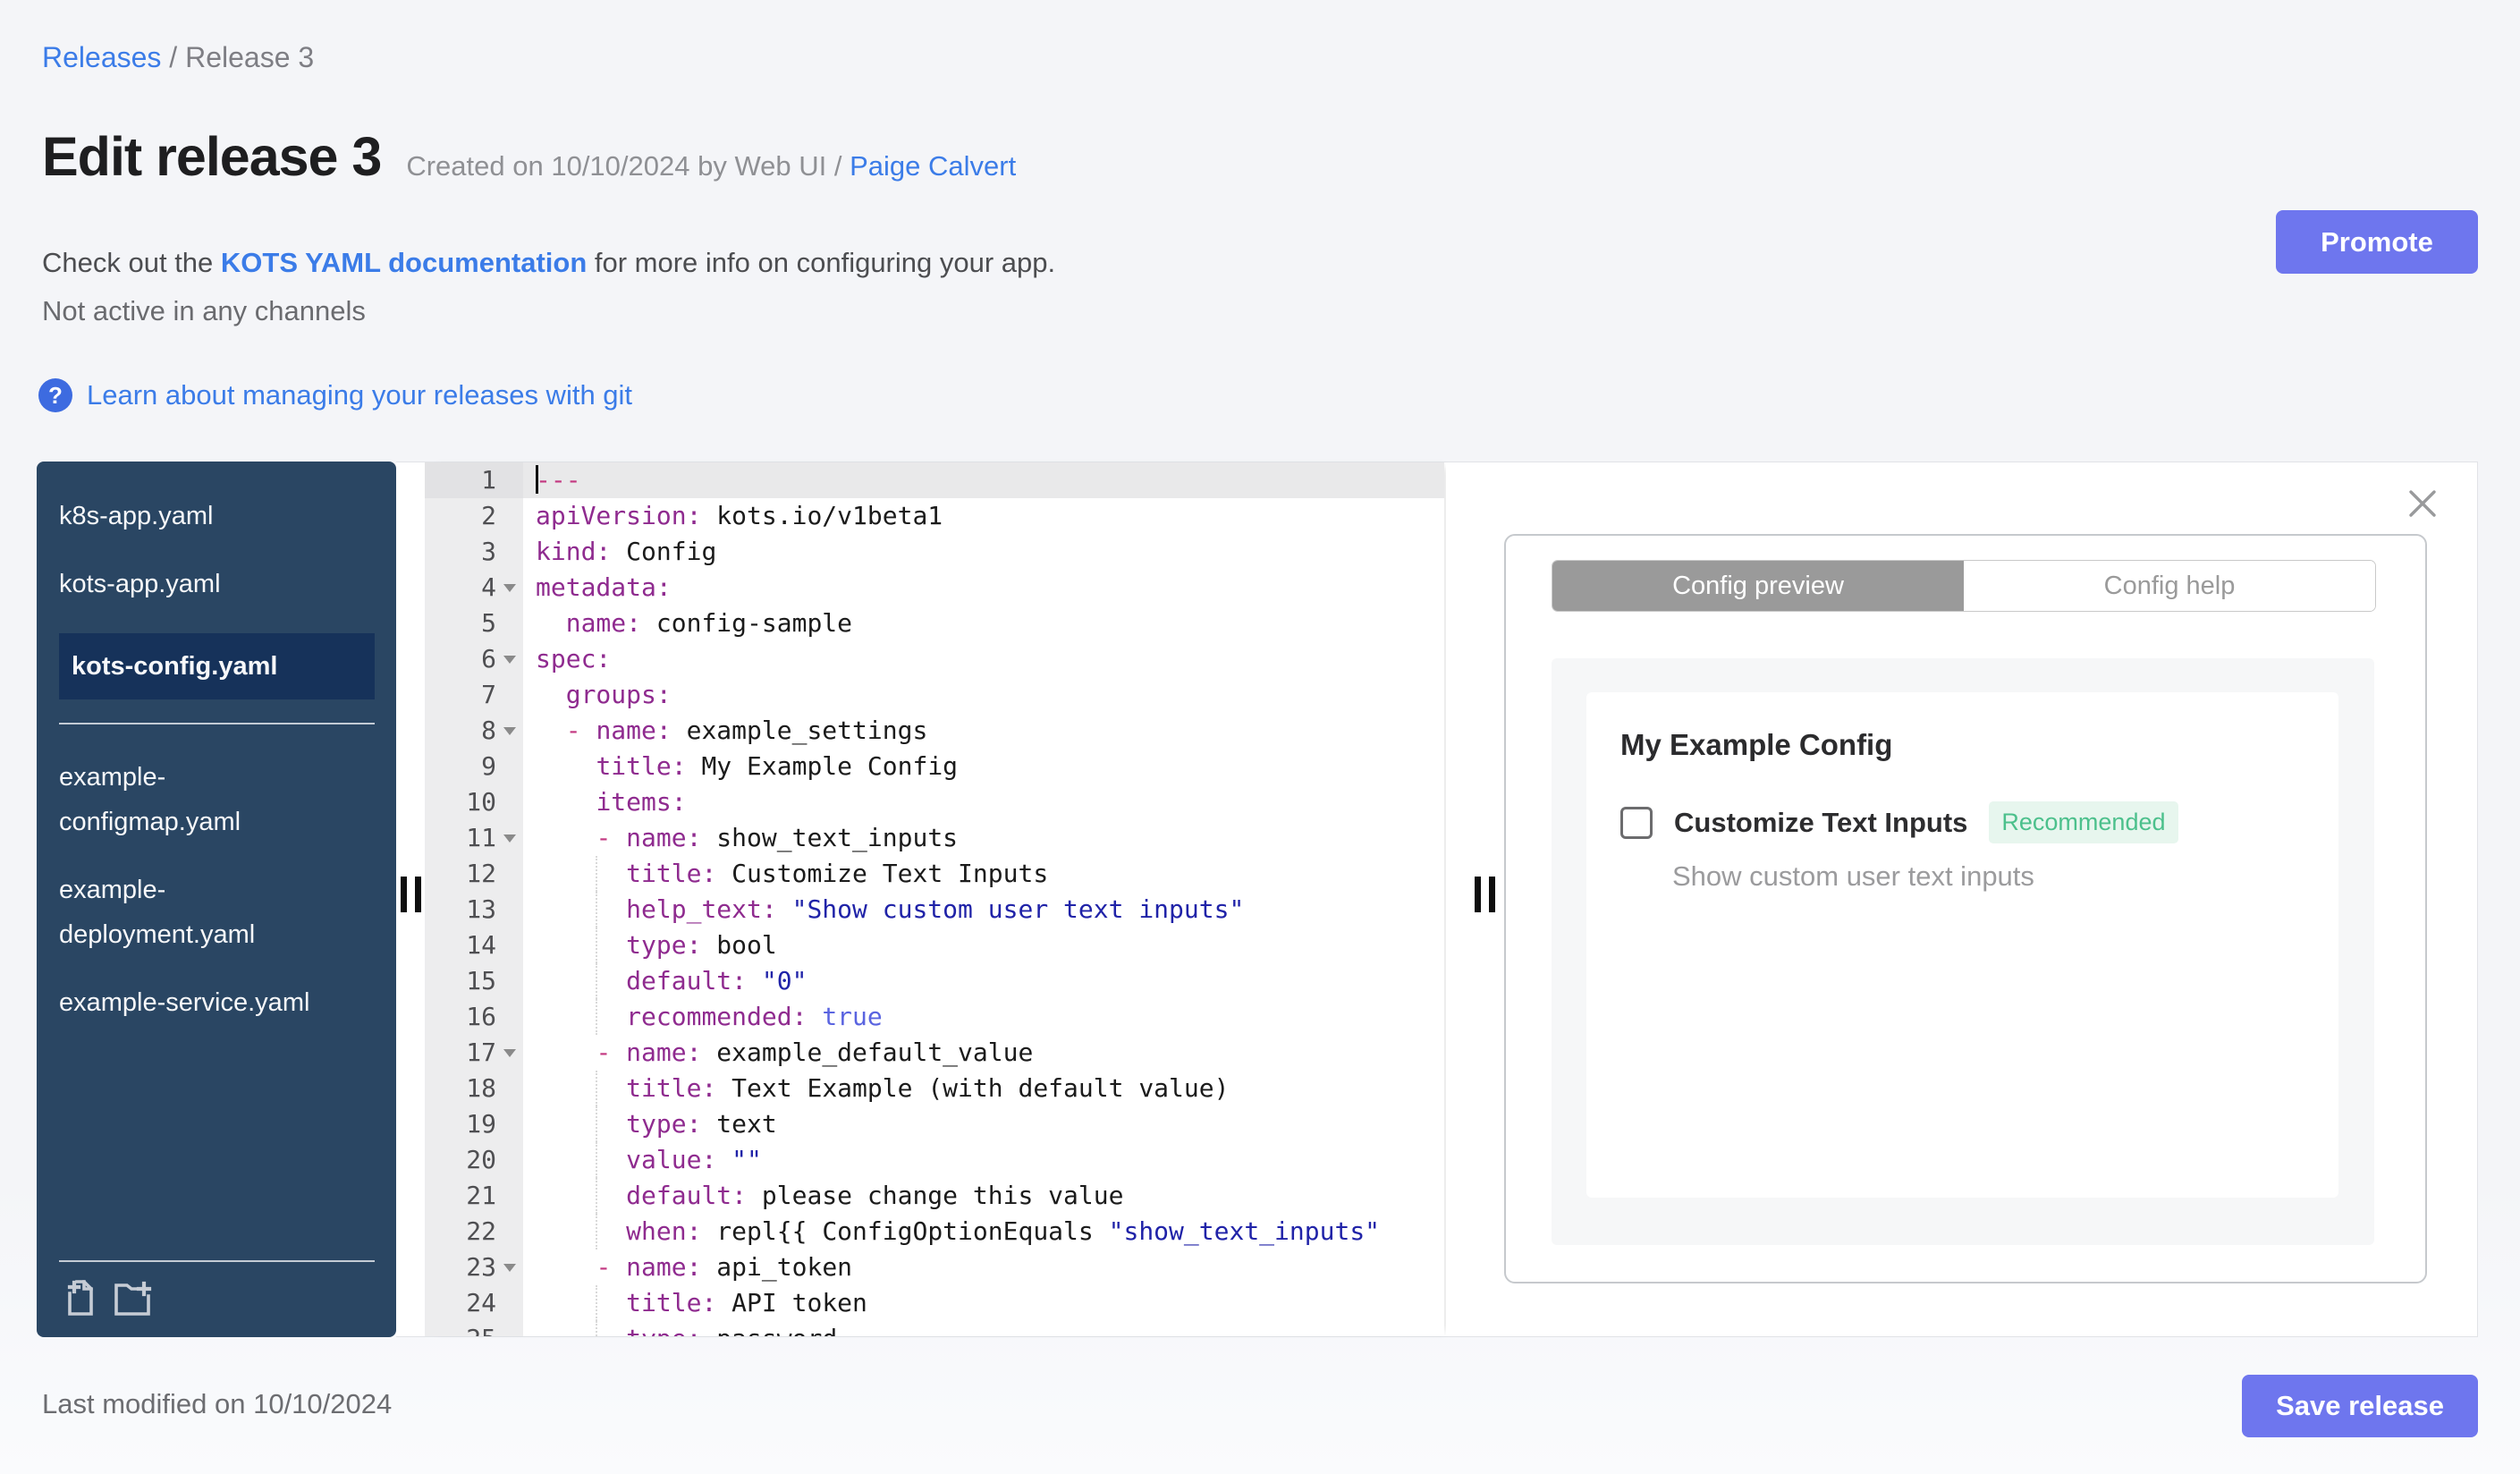 The width and height of the screenshot is (2520, 1474). What do you see at coordinates (935, 695) in the screenshot?
I see `editor-line-7: 7 groups:` at bounding box center [935, 695].